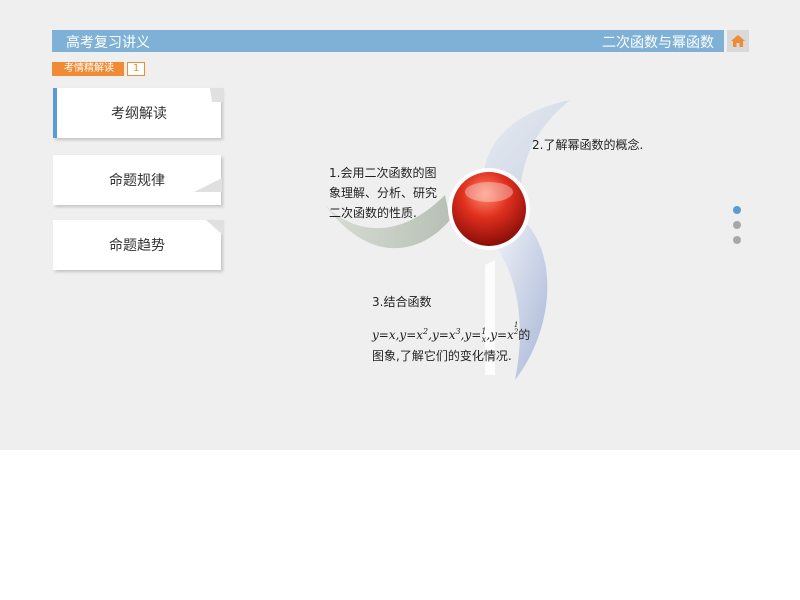  I want to click on course-title: 高考复习讲义, so click(108, 43).